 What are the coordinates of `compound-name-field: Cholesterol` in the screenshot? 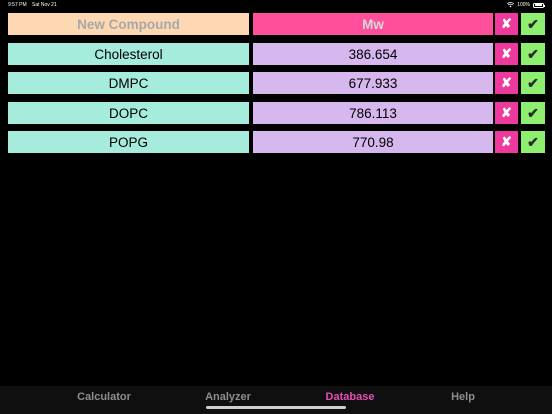 It's located at (128, 54).